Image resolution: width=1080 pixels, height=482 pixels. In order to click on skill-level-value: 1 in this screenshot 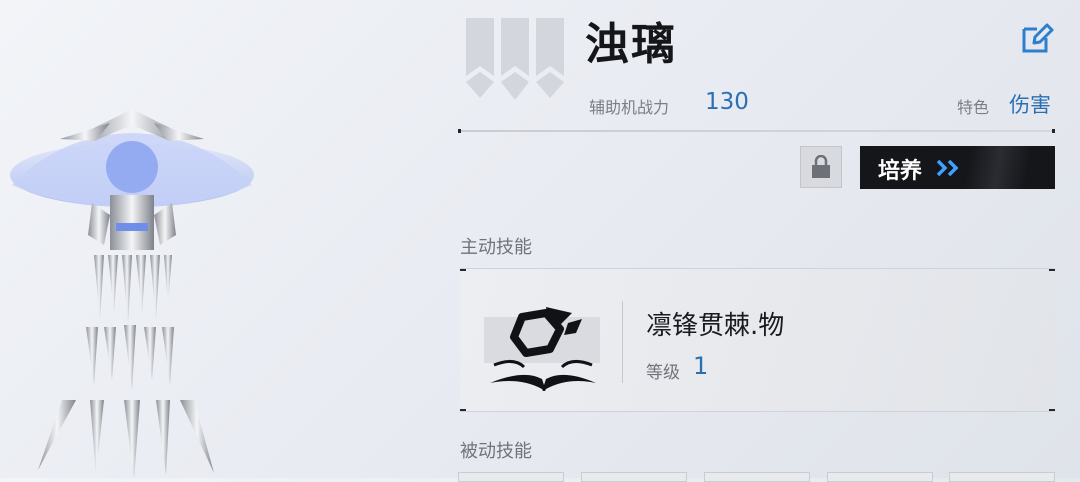, I will do `click(701, 366)`.